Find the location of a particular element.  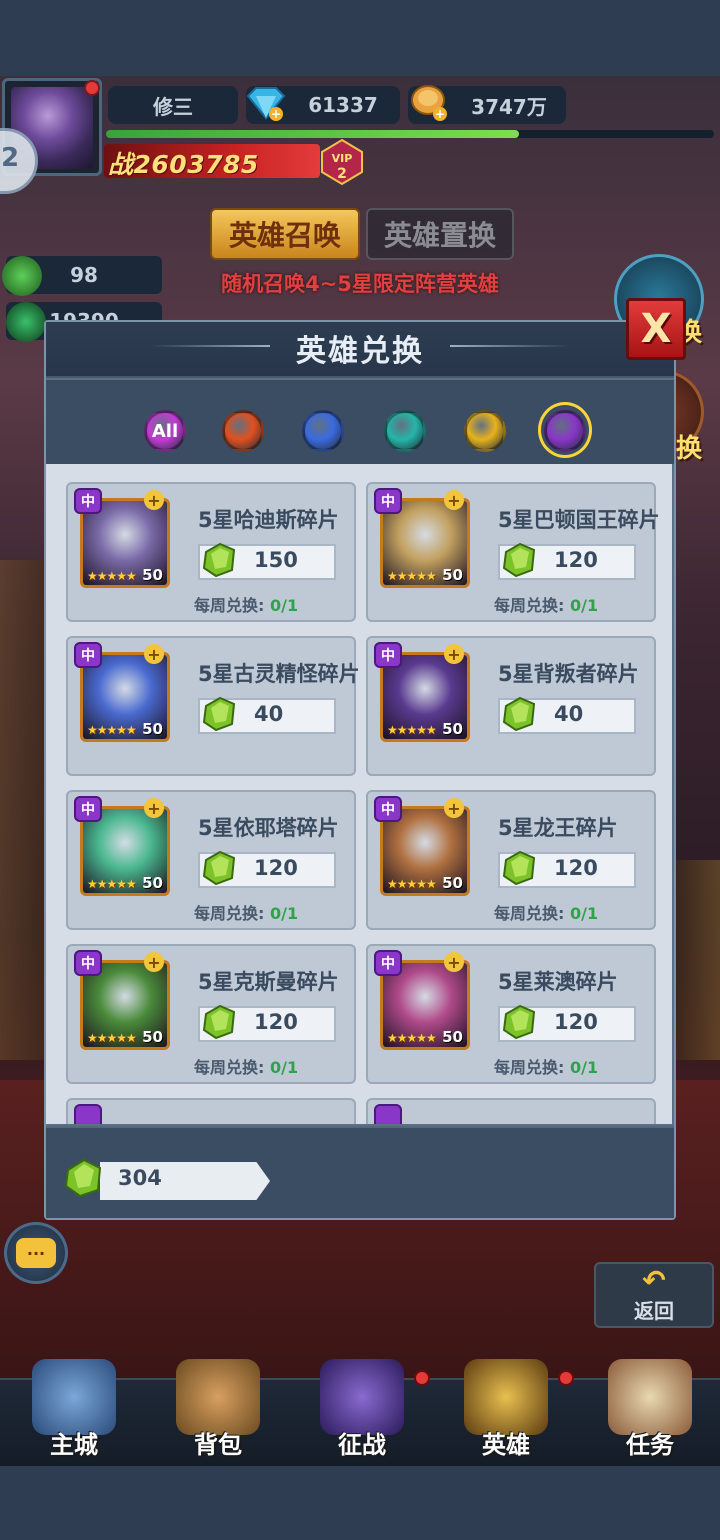

exchange-card: ★★★★★ 50 中 +5星哈迪斯碎片 150 每周兑换: 0/1 is located at coordinates (211, 552).